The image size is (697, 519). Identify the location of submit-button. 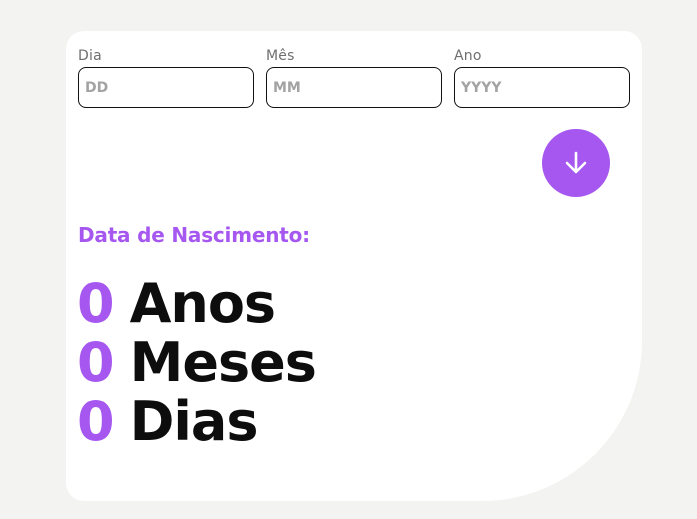
(576, 163).